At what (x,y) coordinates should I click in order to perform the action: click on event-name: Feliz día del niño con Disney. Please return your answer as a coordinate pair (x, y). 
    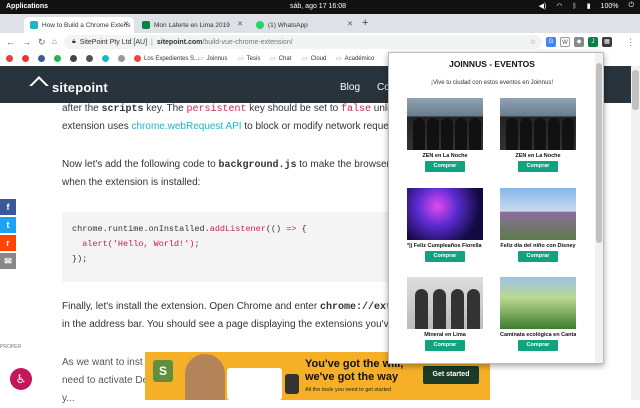
    Looking at the image, I should click on (538, 246).